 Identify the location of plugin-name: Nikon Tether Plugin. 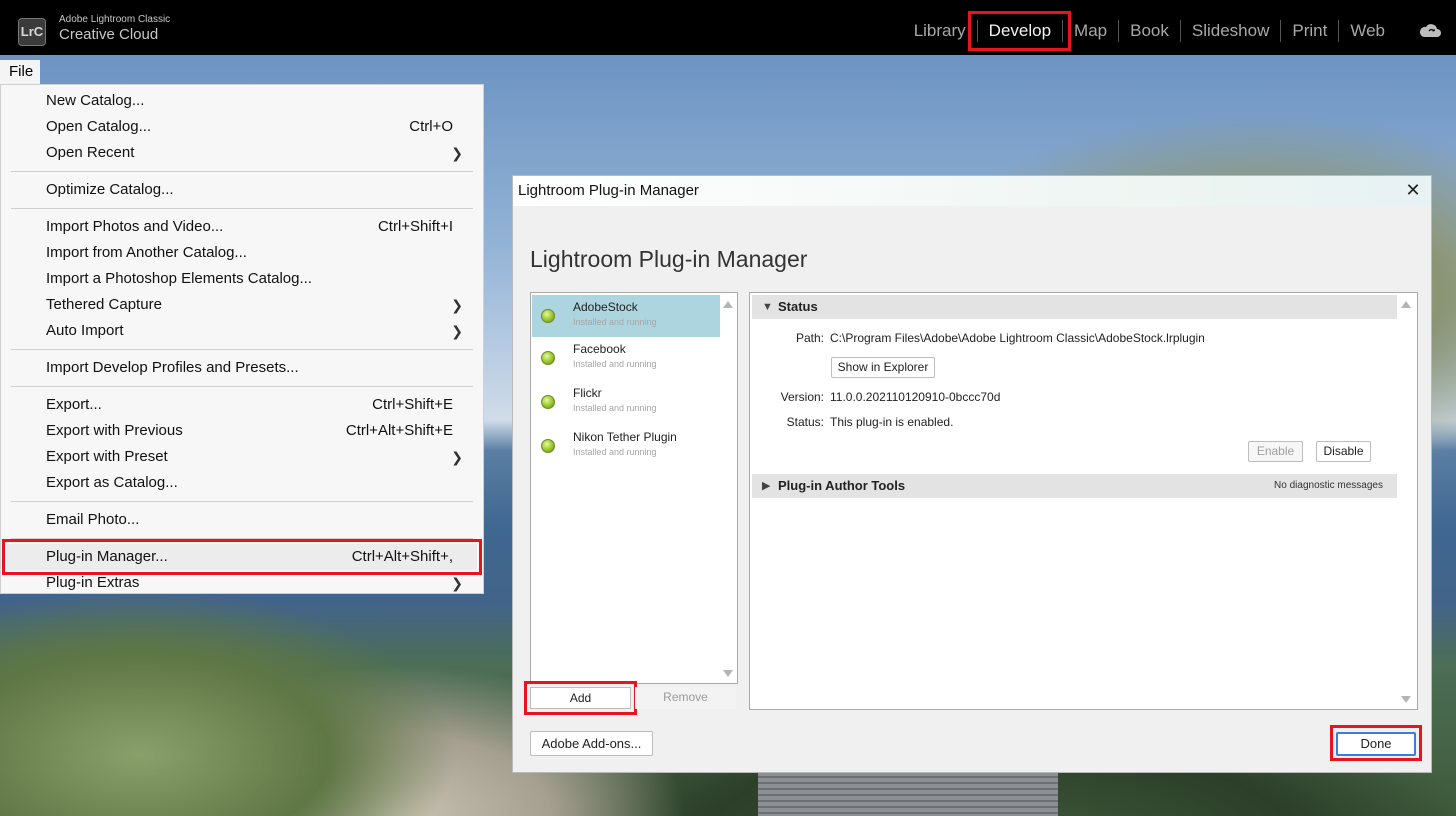
(625, 437).